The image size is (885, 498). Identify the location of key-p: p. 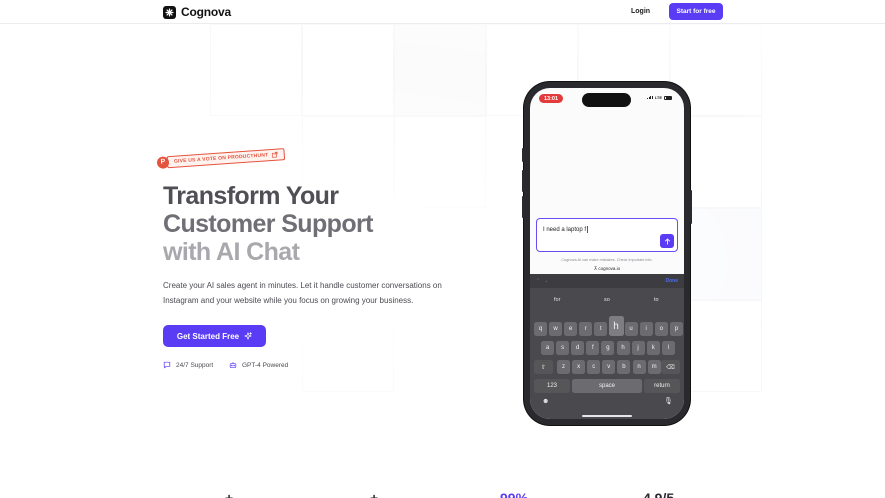
(676, 329).